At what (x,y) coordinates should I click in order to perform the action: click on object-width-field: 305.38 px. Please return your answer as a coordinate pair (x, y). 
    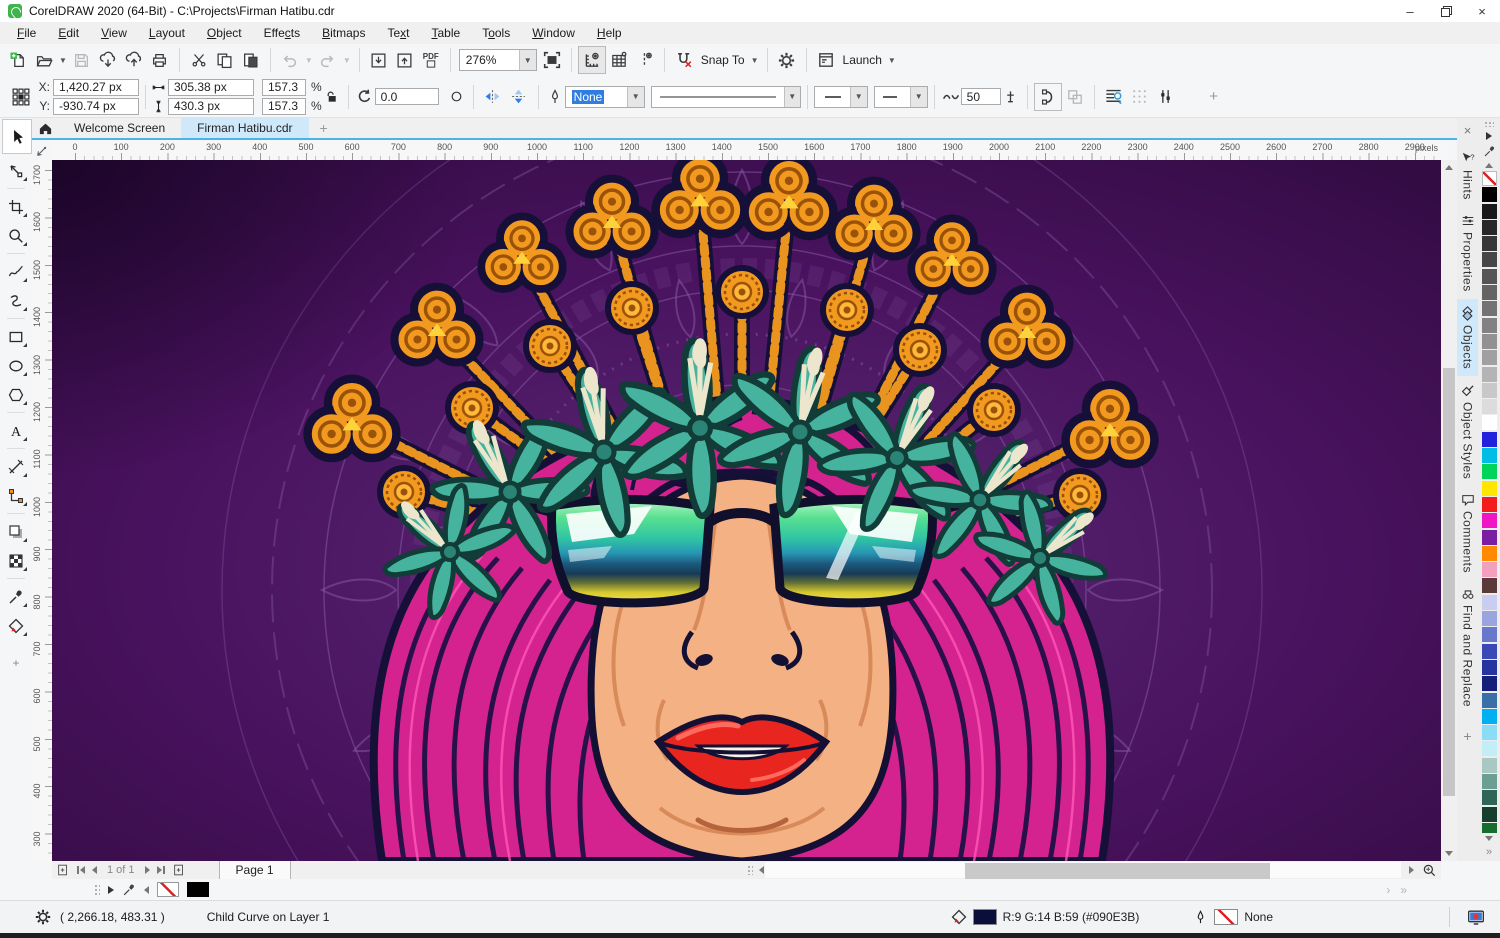
    Looking at the image, I should click on (211, 87).